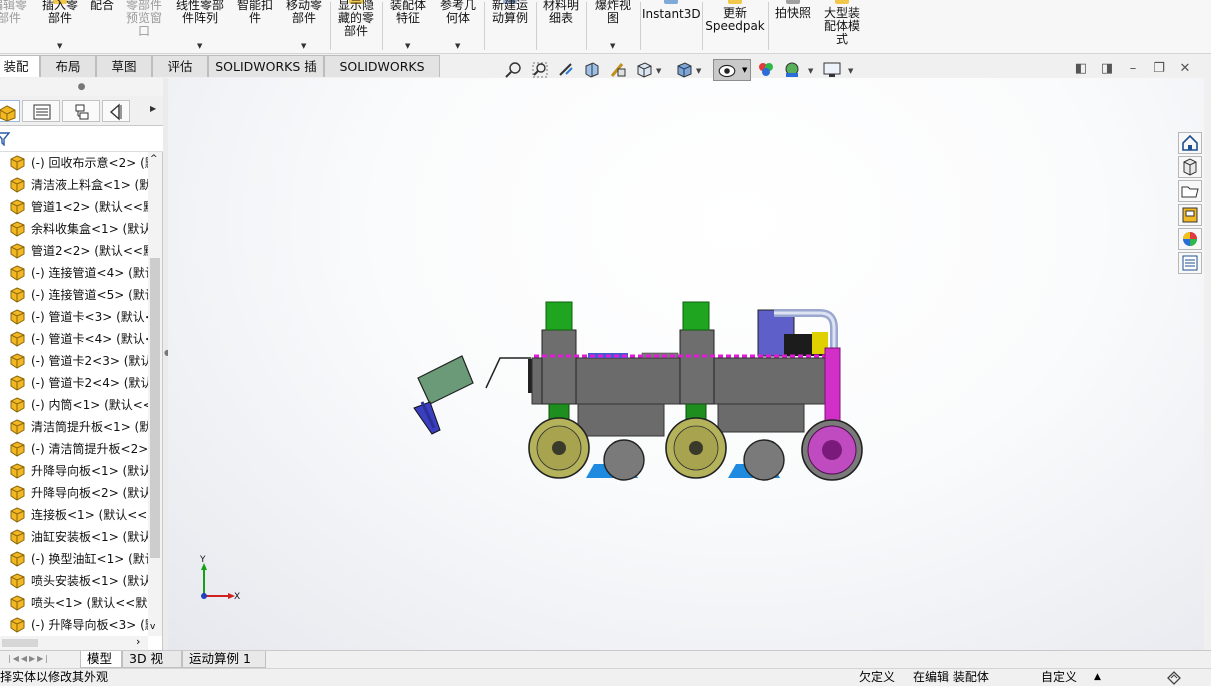  Describe the element at coordinates (1097, 677) in the screenshot. I see `chevron-up-icon: ▲` at that location.